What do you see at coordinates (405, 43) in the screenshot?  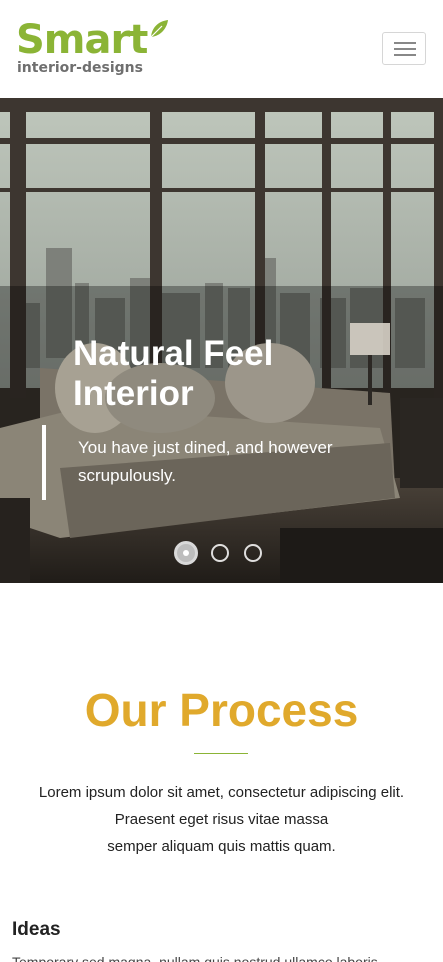 I see `hamburger-menu-icon` at bounding box center [405, 43].